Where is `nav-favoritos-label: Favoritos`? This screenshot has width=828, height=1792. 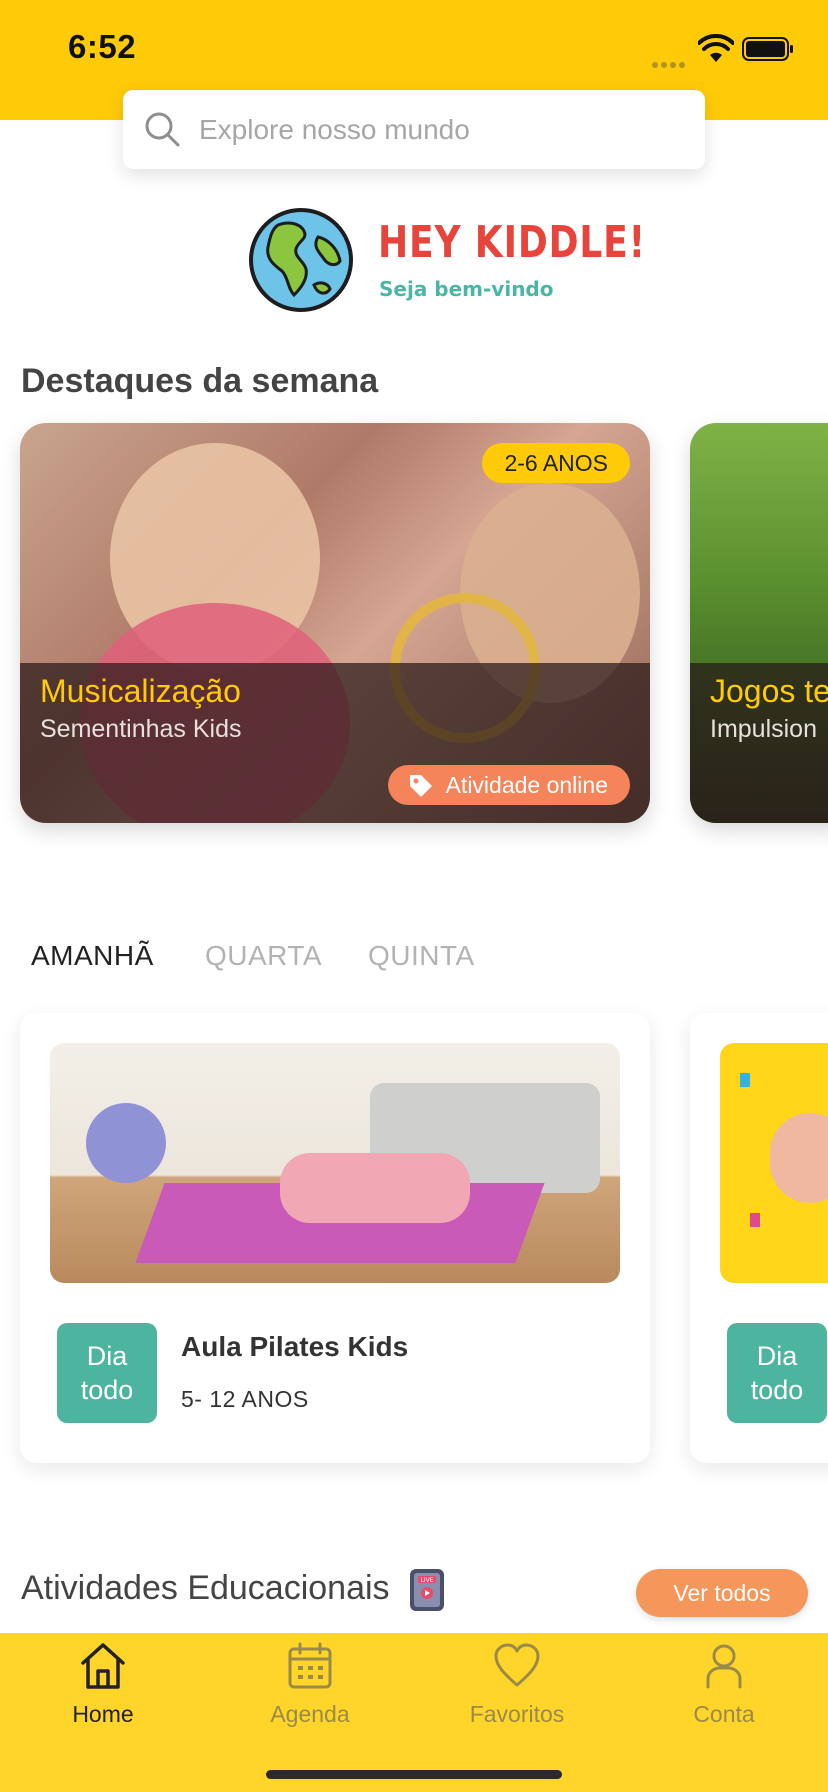
nav-favoritos-label: Favoritos is located at coordinates (517, 1714).